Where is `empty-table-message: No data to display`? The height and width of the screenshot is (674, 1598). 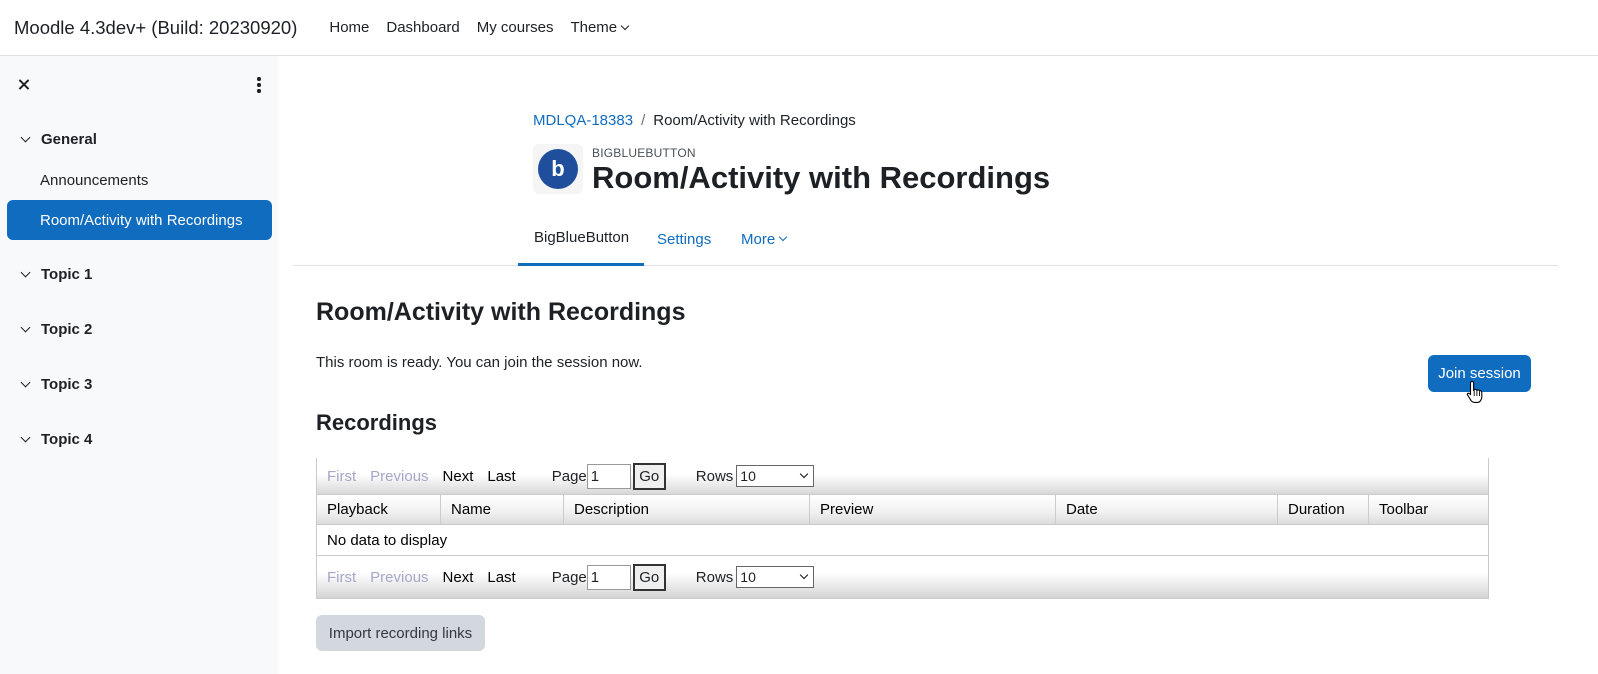 empty-table-message: No data to display is located at coordinates (902, 540).